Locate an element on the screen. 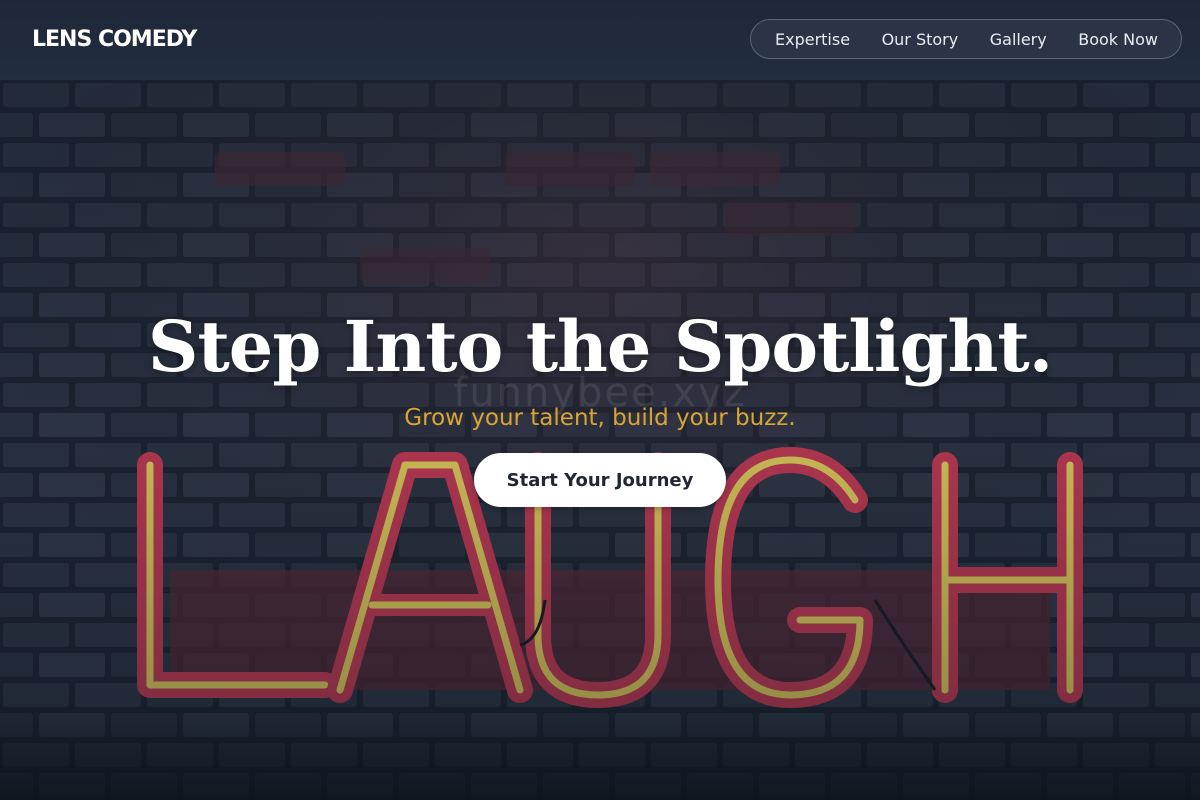 This screenshot has width=1200, height=800. nav-item-book-now: Book Now is located at coordinates (1118, 39).